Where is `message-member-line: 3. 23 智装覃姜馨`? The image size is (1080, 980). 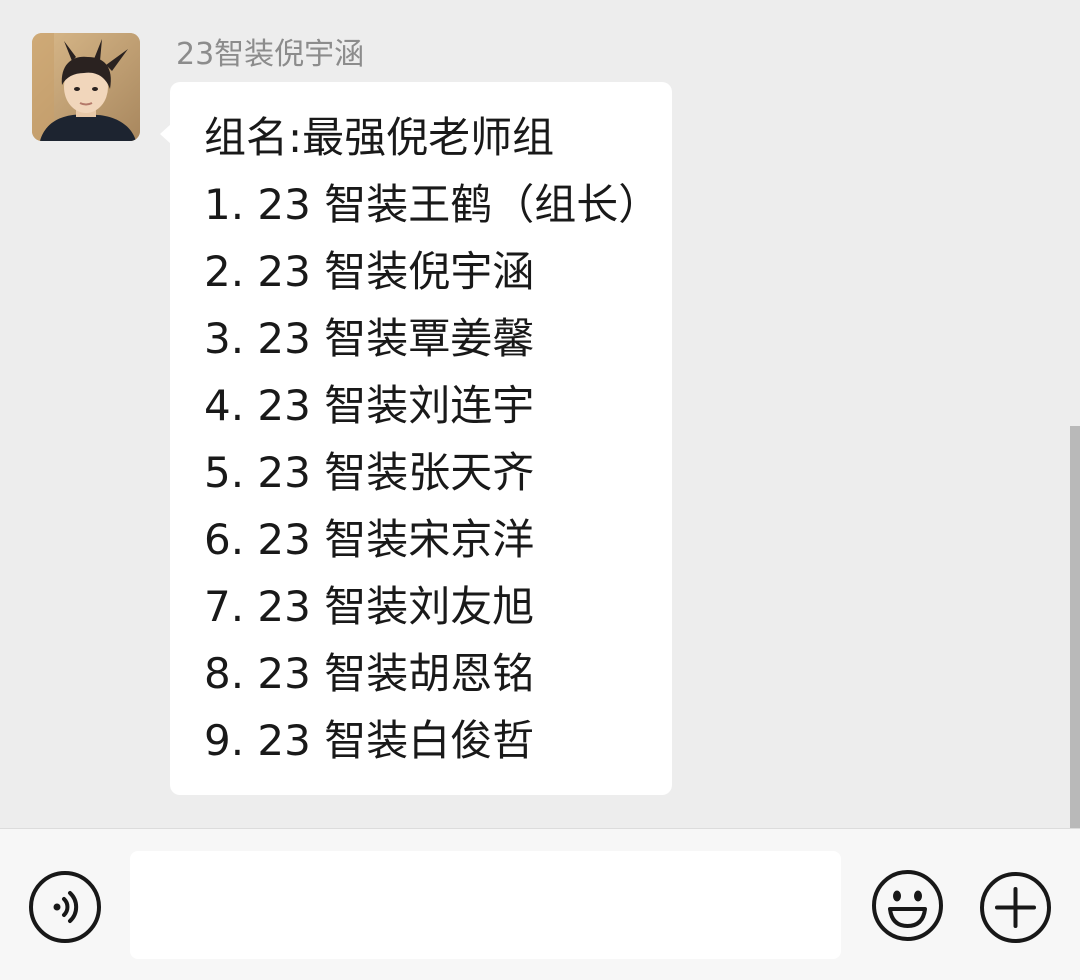
message-member-line: 3. 23 智装覃姜馨 is located at coordinates (369, 338).